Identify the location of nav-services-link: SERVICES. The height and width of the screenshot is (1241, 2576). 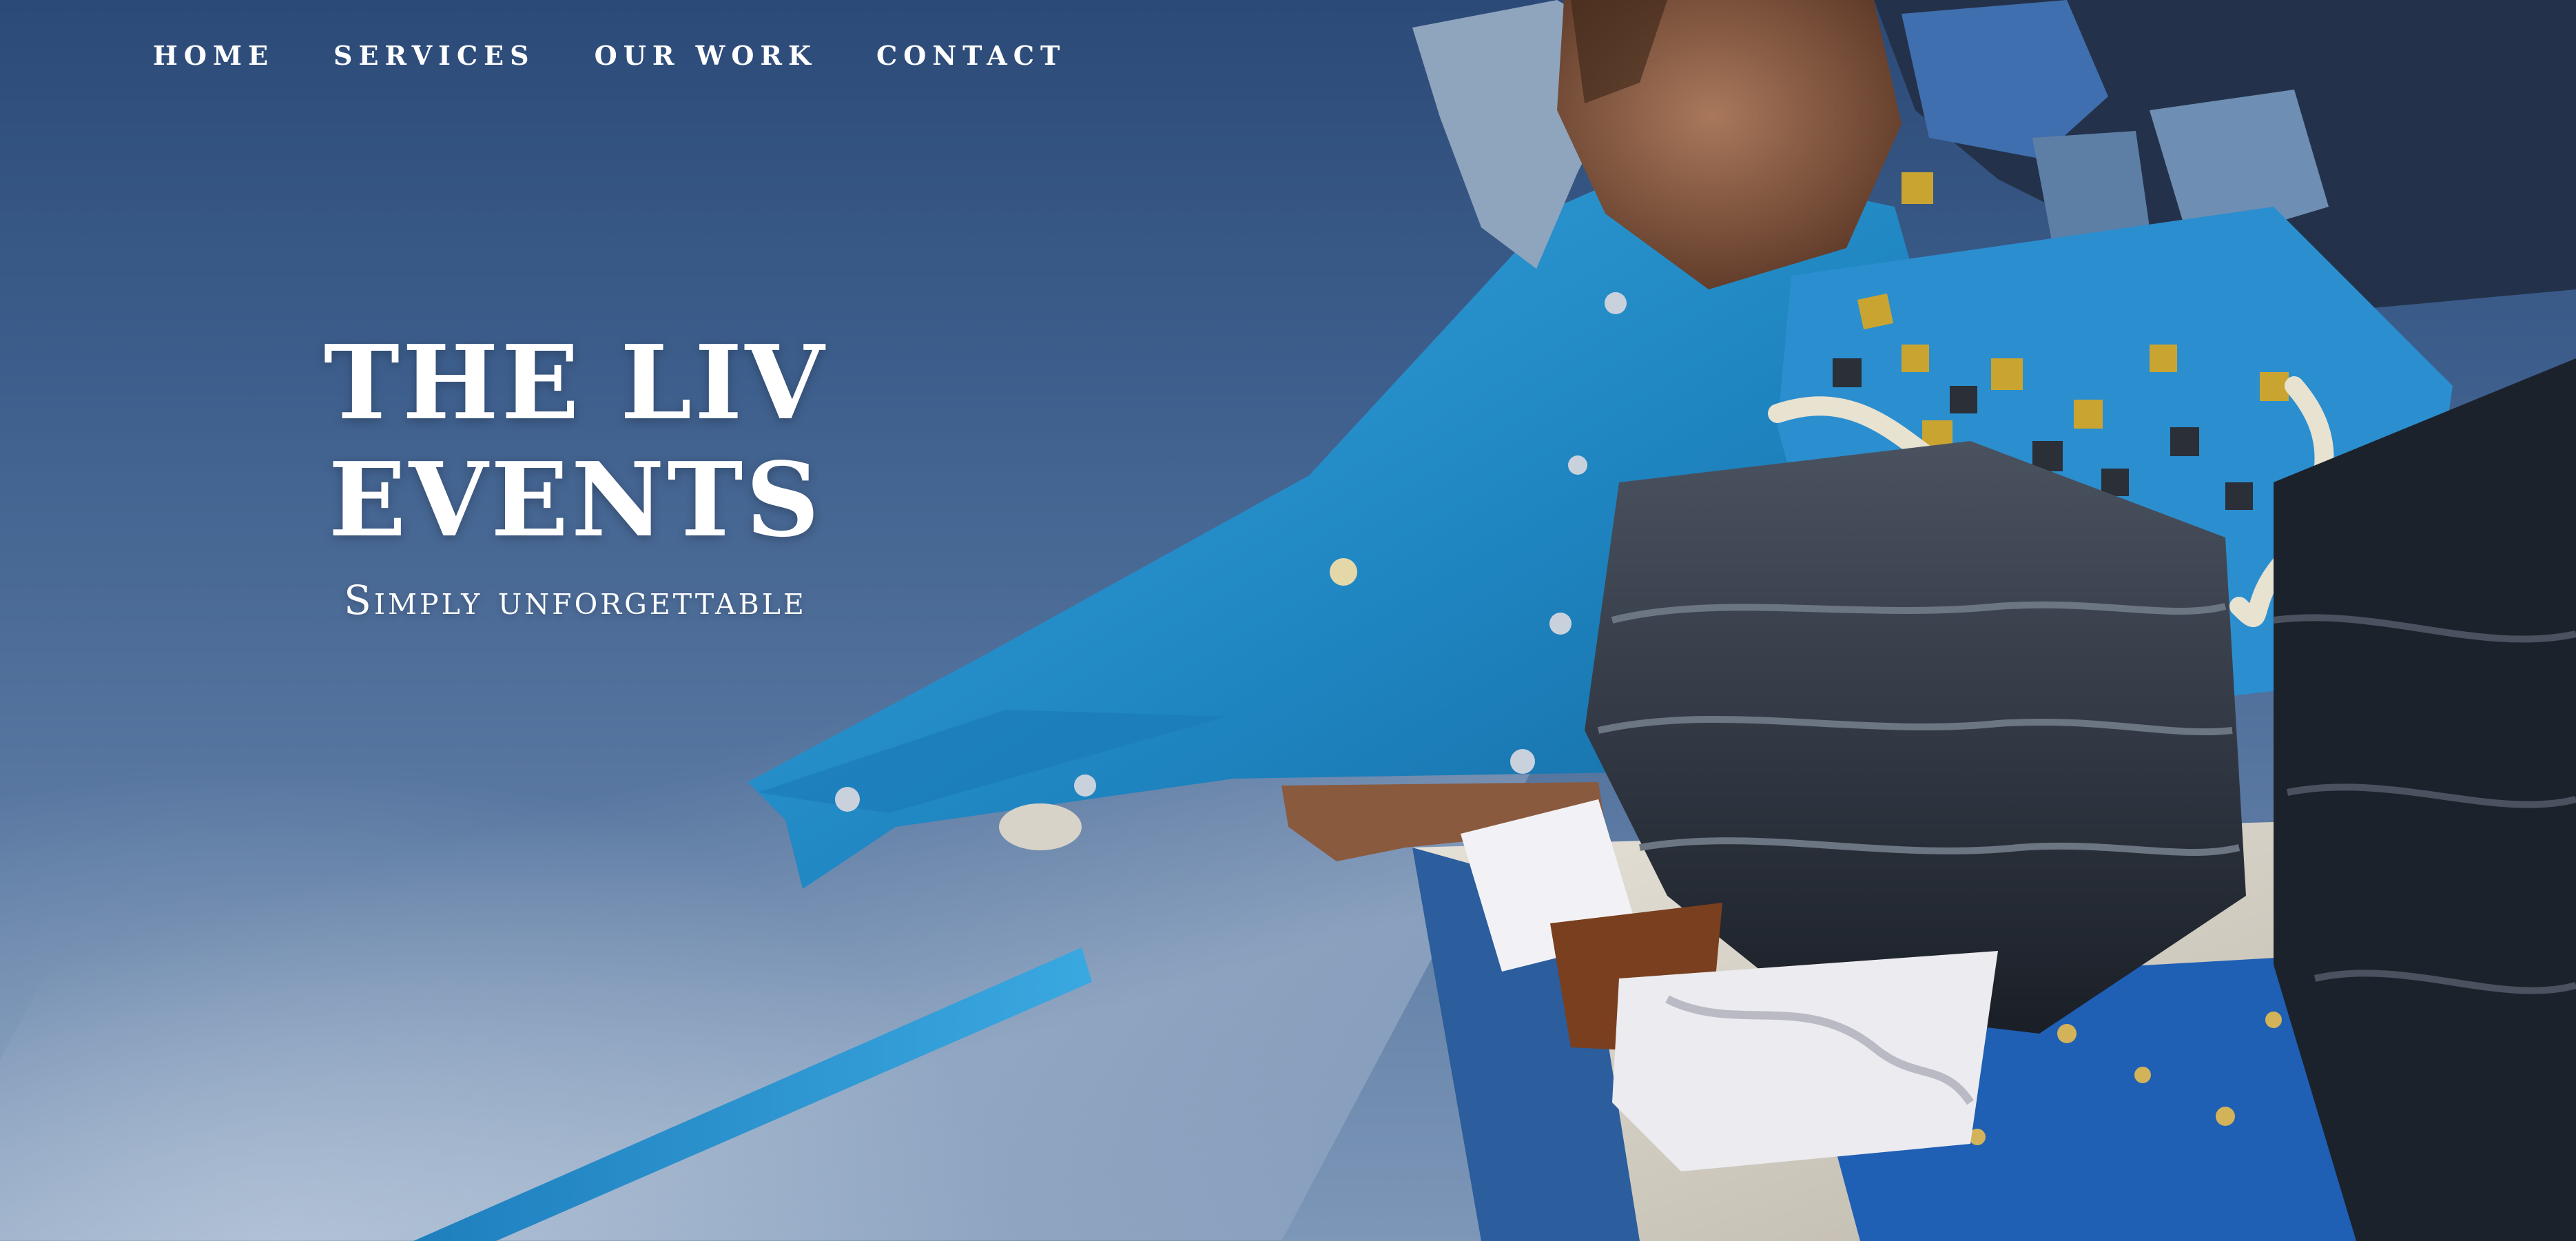
(434, 56).